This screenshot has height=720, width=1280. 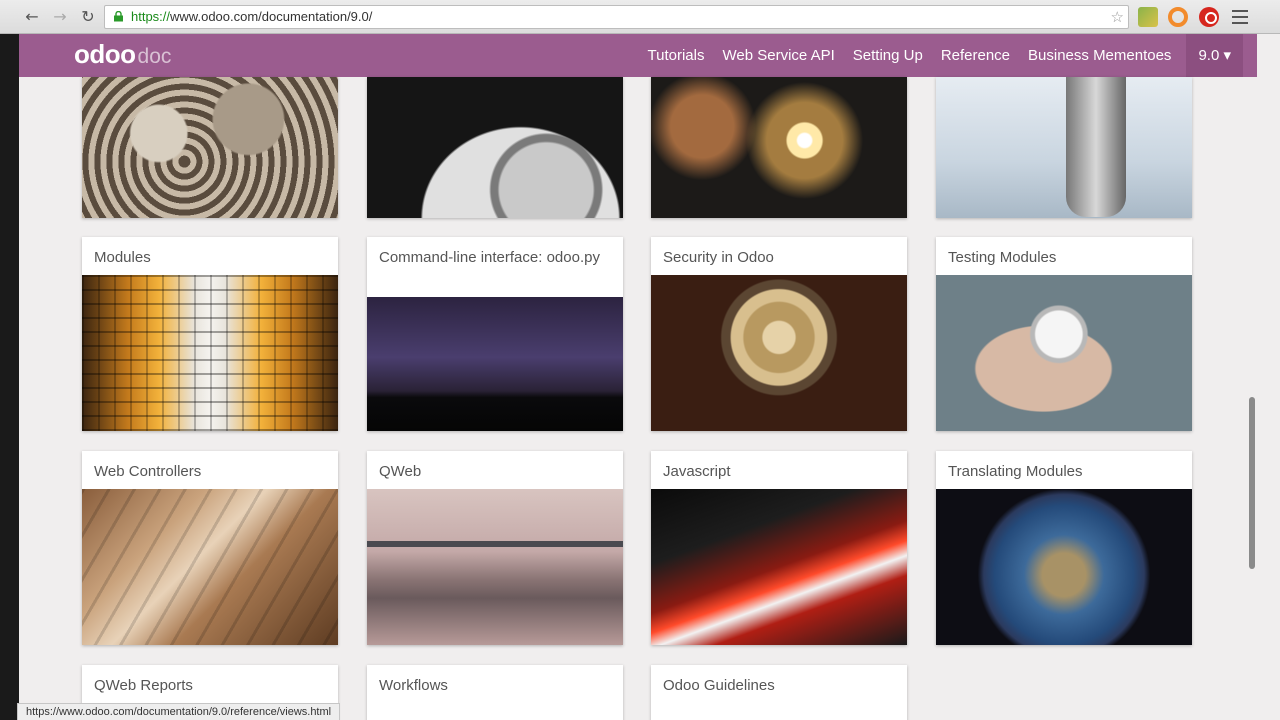 I want to click on nav-business-mementoes: Business Mementoes, so click(x=1099, y=55).